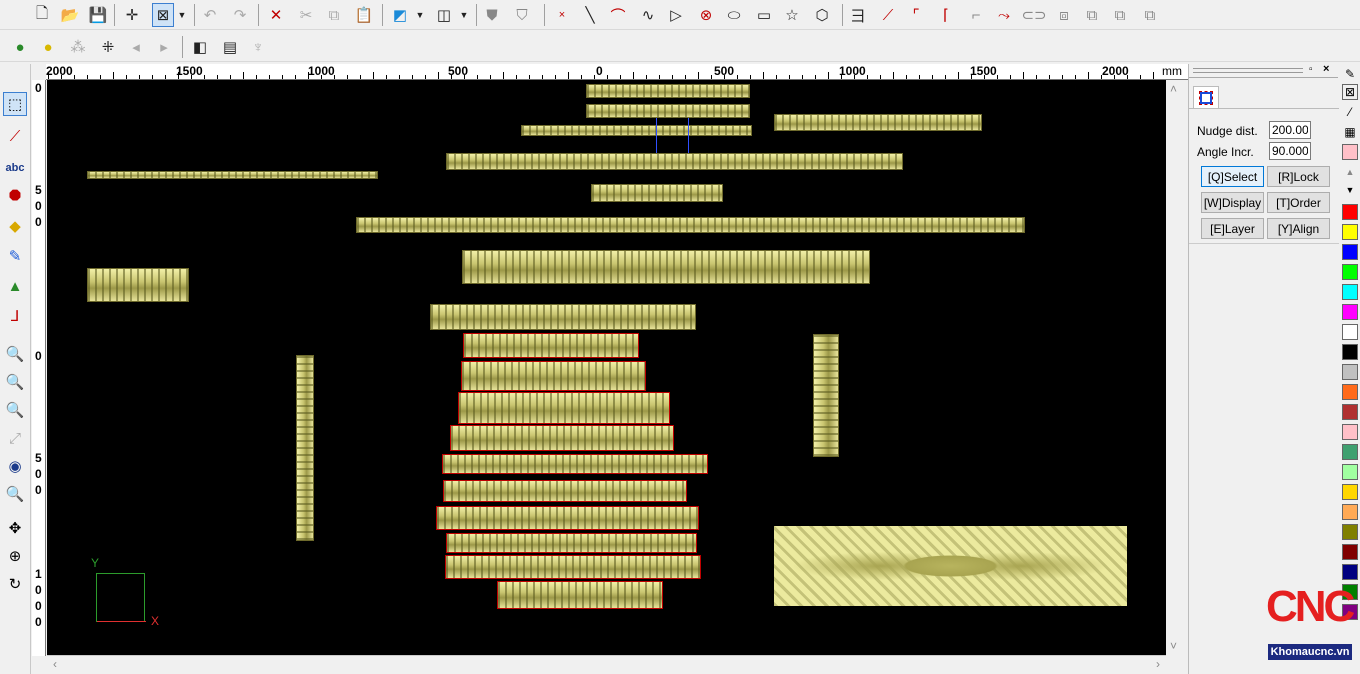 This screenshot has width=1360, height=674. Describe the element at coordinates (364, 15) in the screenshot. I see `paste-icon: 📋` at that location.